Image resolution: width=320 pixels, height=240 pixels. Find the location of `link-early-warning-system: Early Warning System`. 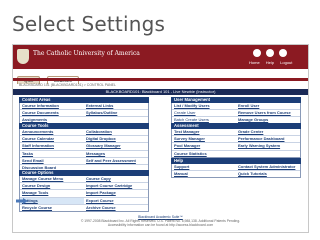

link-early-warning-system: Early Warning System is located at coordinates (268, 146).